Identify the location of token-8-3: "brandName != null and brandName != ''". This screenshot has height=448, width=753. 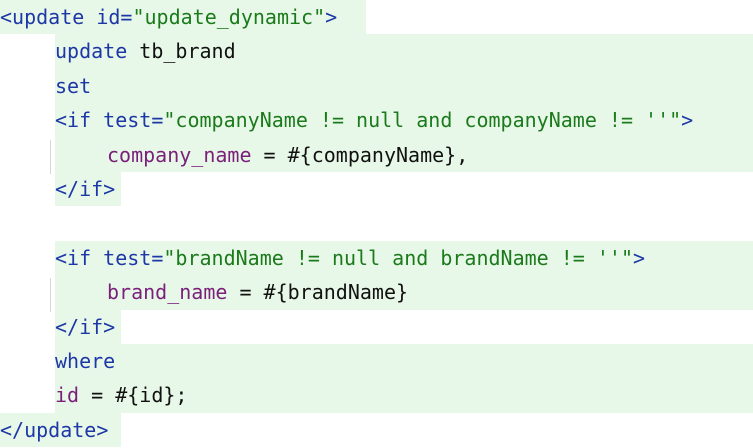
(398, 257).